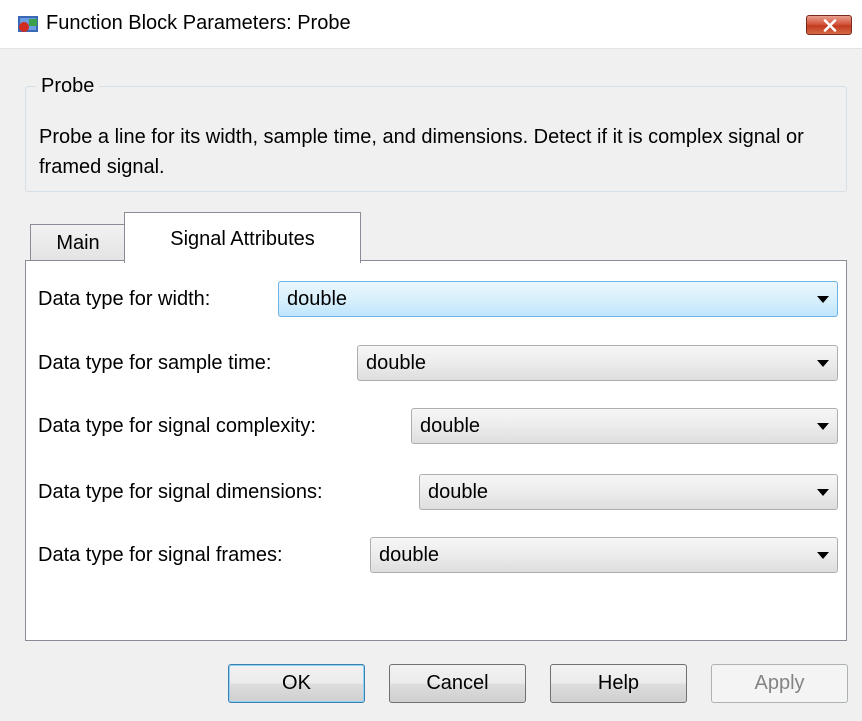  I want to click on width-type-label: Data type for width:, so click(124, 299).